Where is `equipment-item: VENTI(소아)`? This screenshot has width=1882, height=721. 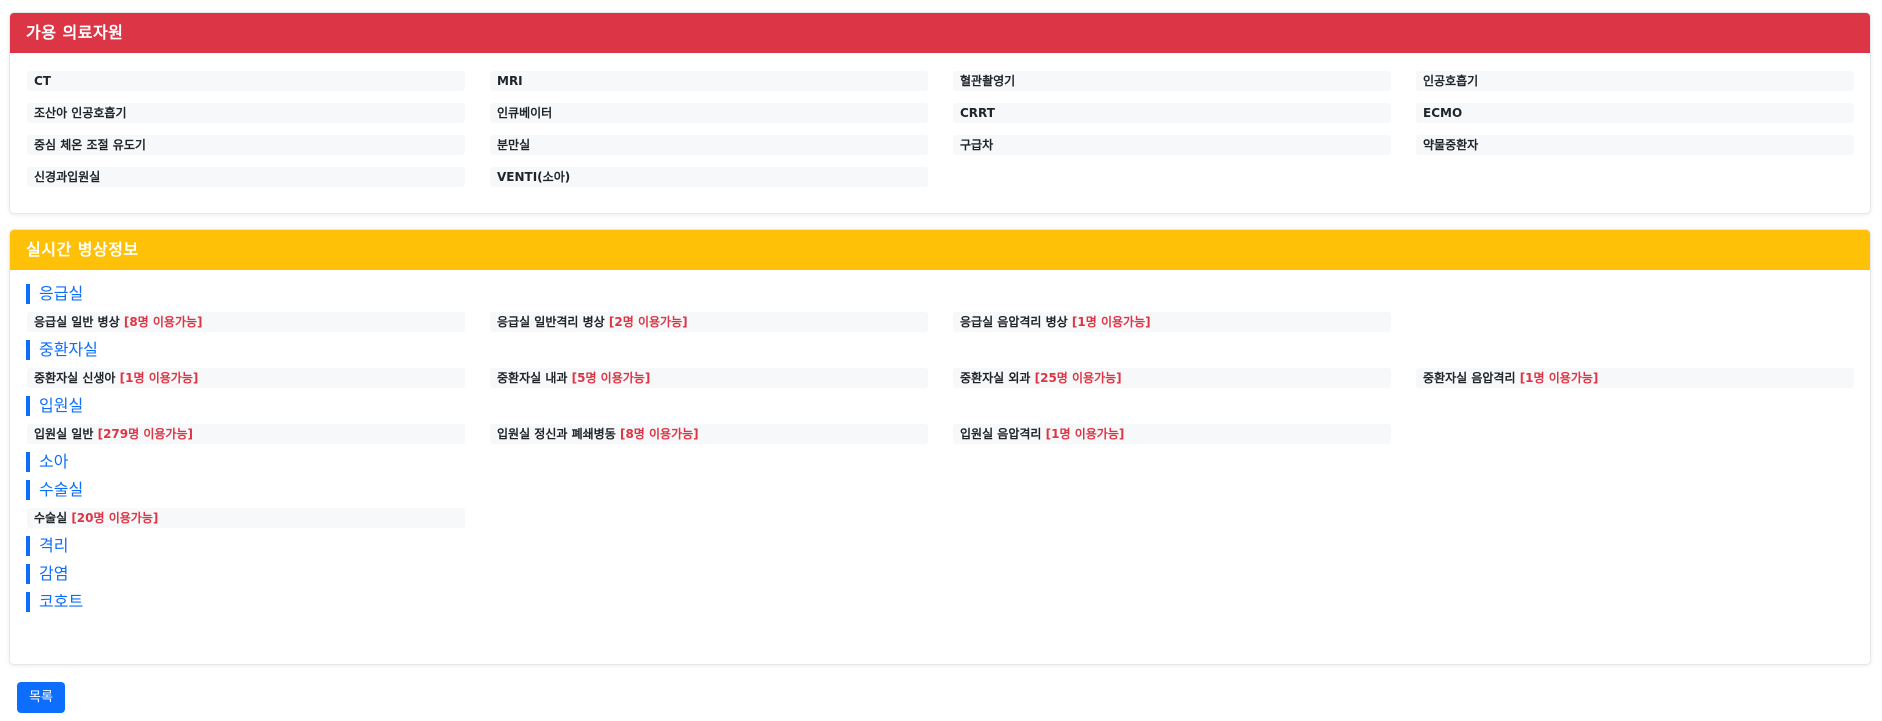 equipment-item: VENTI(소아) is located at coordinates (709, 177).